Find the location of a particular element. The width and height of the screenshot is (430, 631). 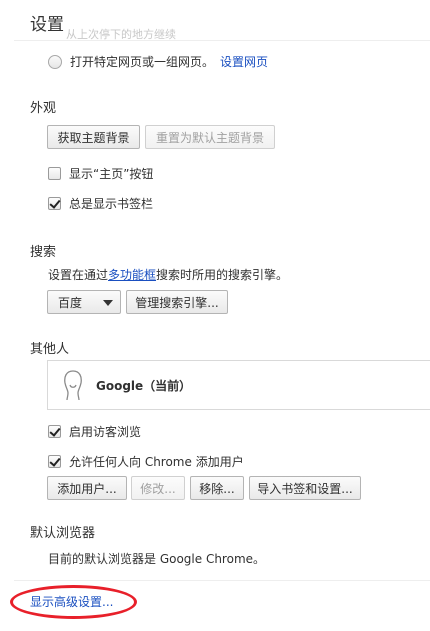

radio-button is located at coordinates (55, 61).